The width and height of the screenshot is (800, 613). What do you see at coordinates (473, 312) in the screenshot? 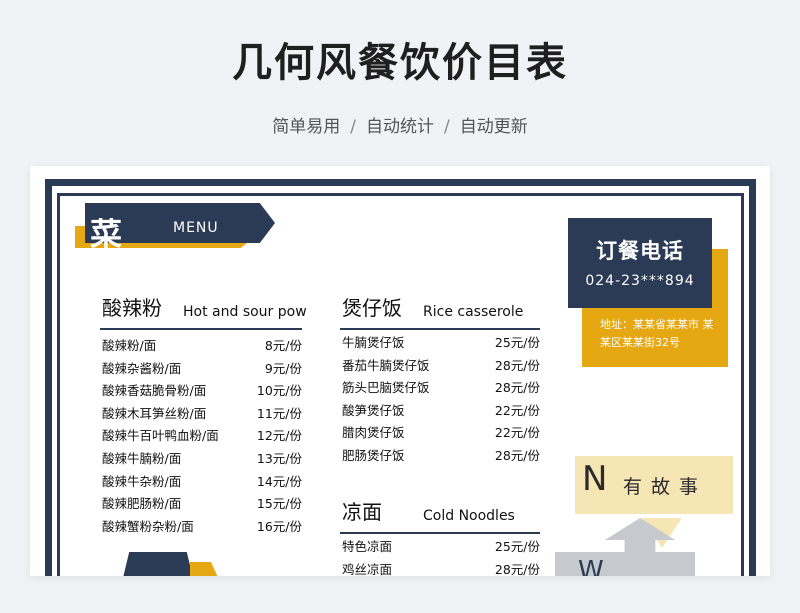
I see `section-subtitle: Rice casserole` at bounding box center [473, 312].